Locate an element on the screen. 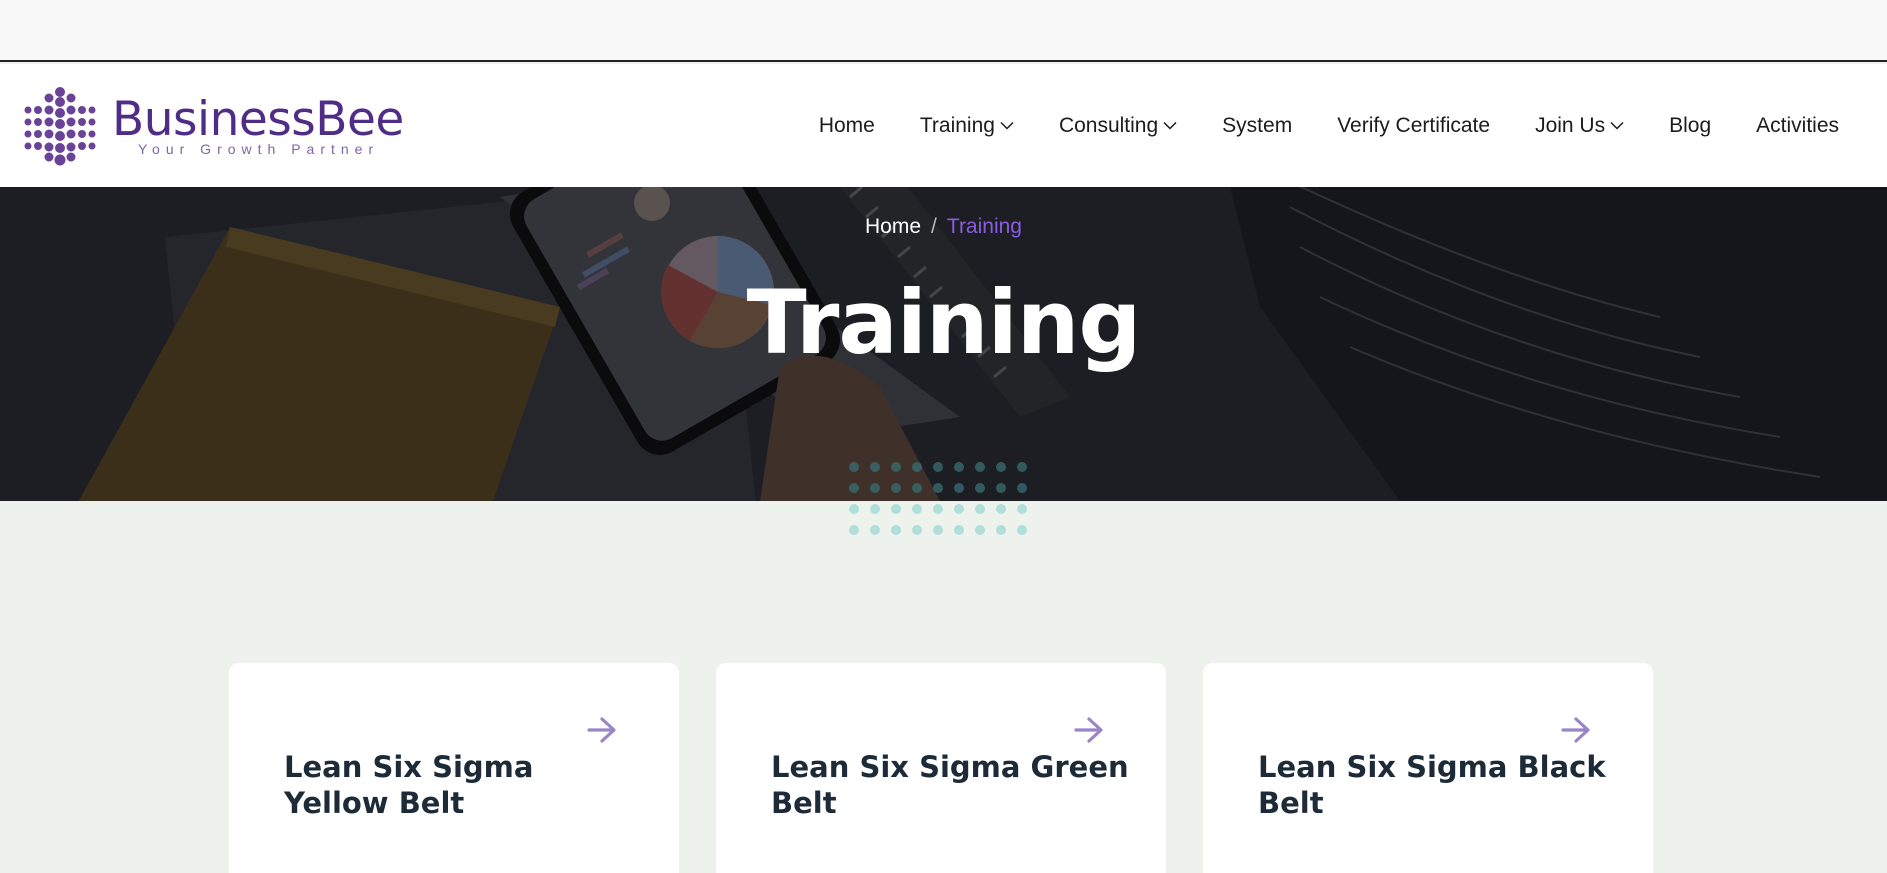 The width and height of the screenshot is (1887, 873). nav-item-blog: Blog is located at coordinates (1690, 126).